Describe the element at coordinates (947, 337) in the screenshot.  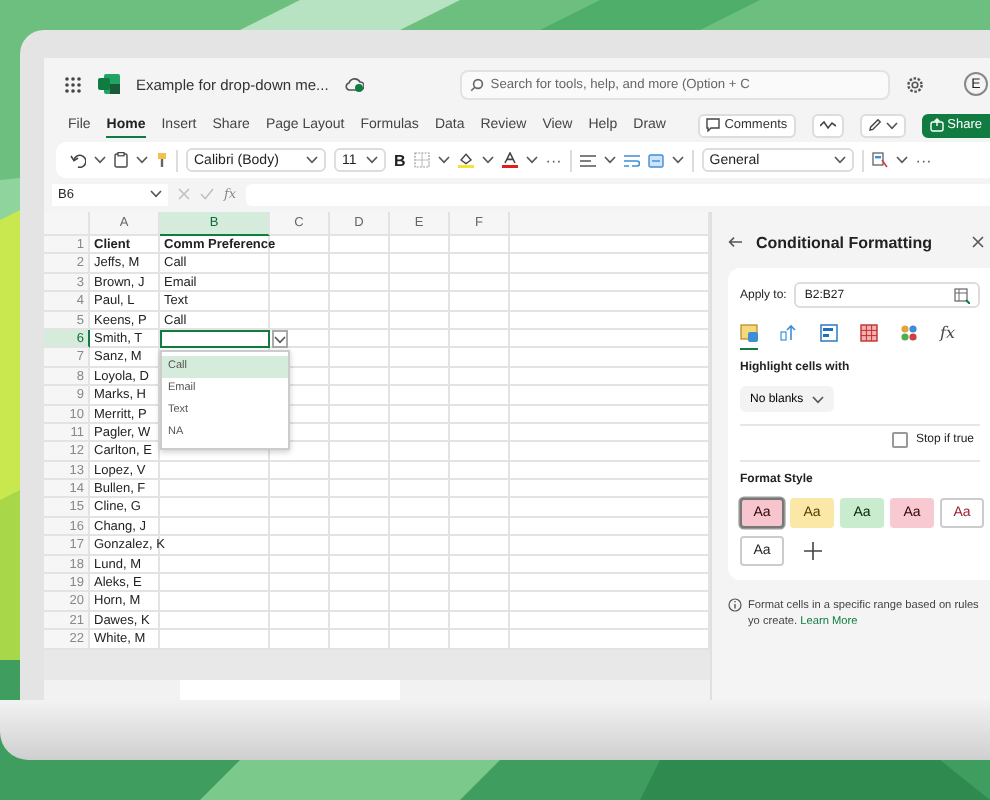
I see `rule-type-tab: fx` at that location.